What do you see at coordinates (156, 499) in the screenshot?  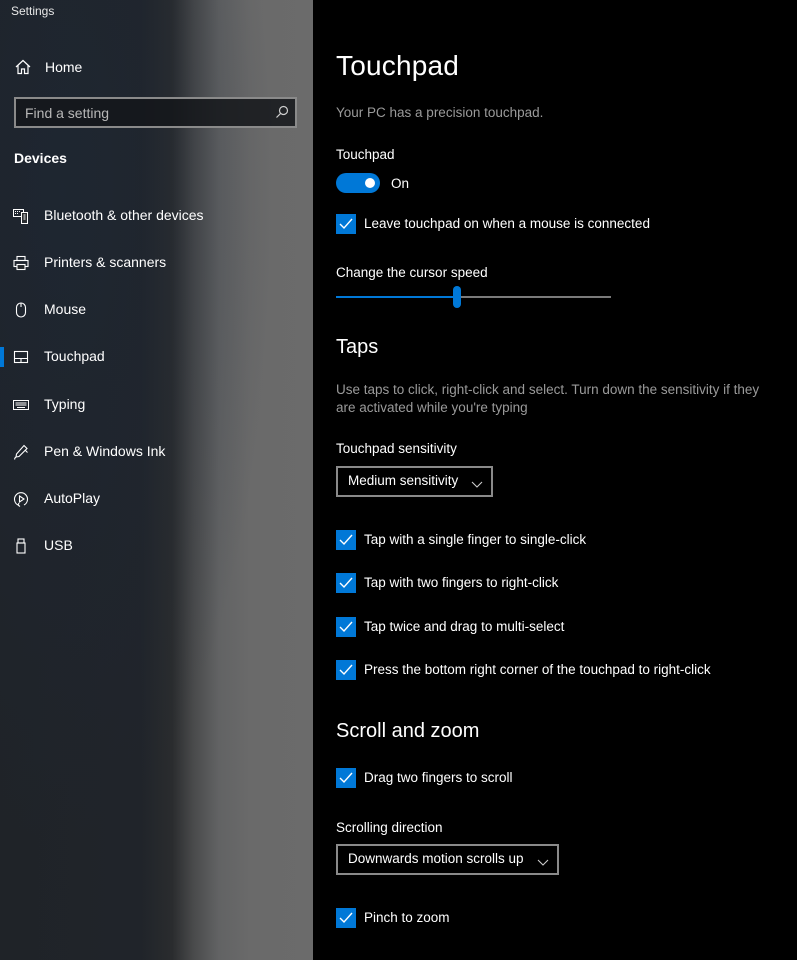 I see `sidebar-item-autoplay: AutoPlay` at bounding box center [156, 499].